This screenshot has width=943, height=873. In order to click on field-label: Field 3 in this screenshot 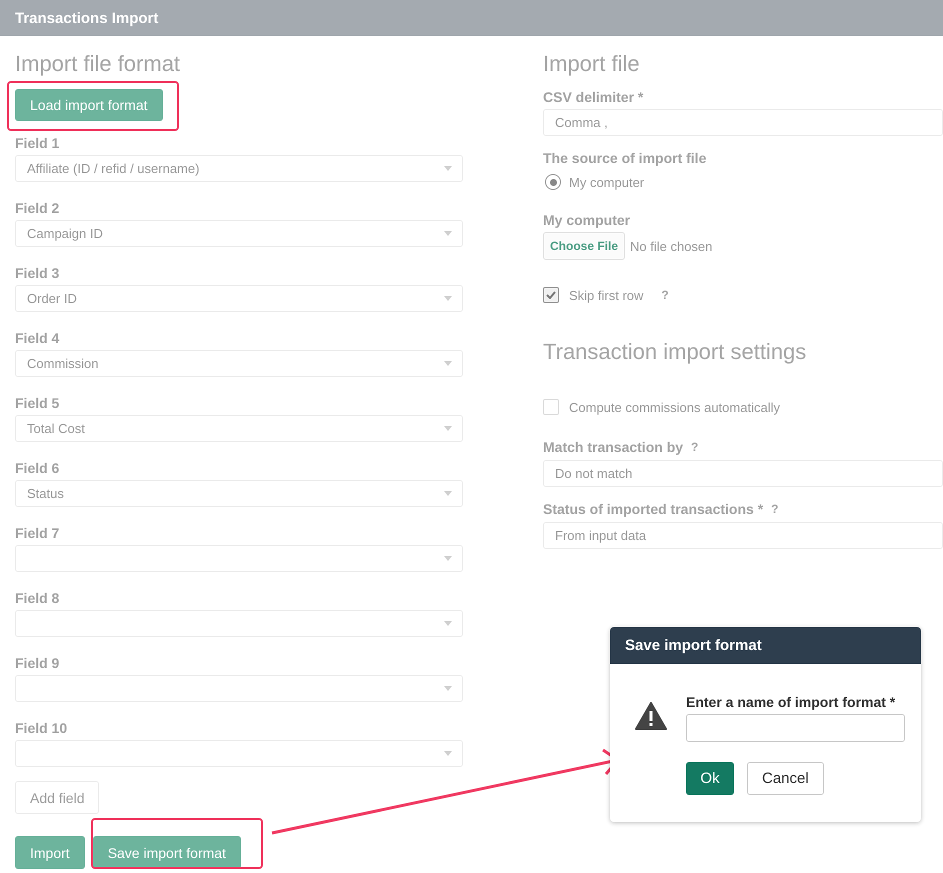, I will do `click(37, 273)`.